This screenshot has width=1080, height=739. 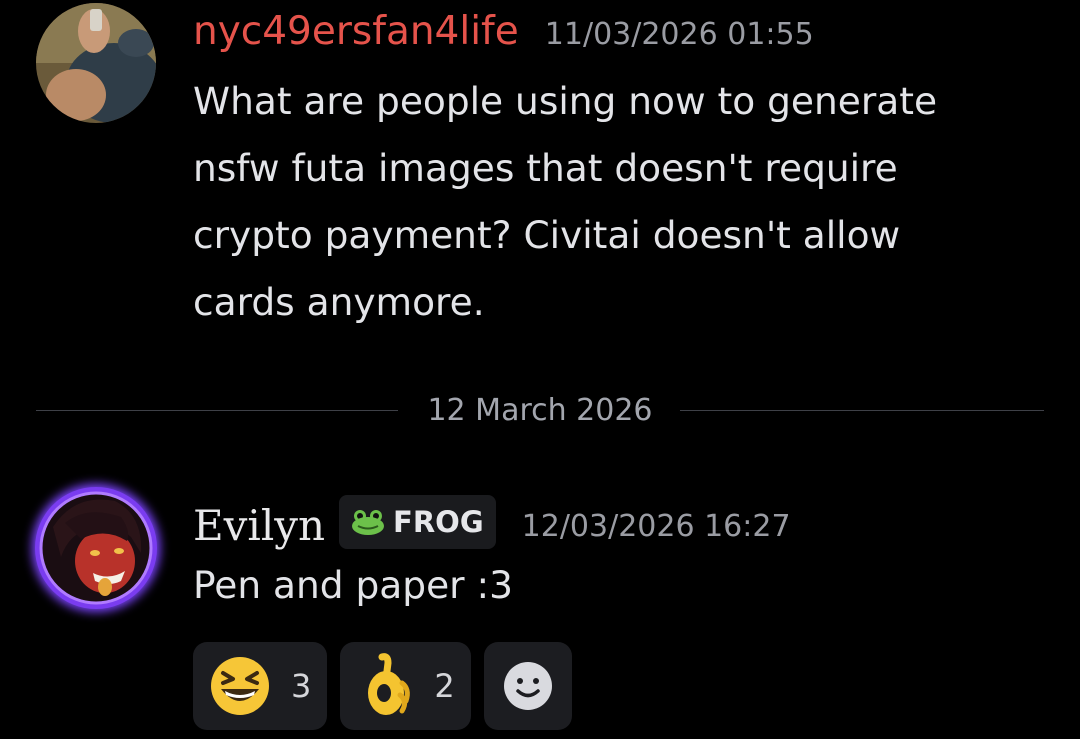 I want to click on username: Evilyn, so click(x=259, y=526).